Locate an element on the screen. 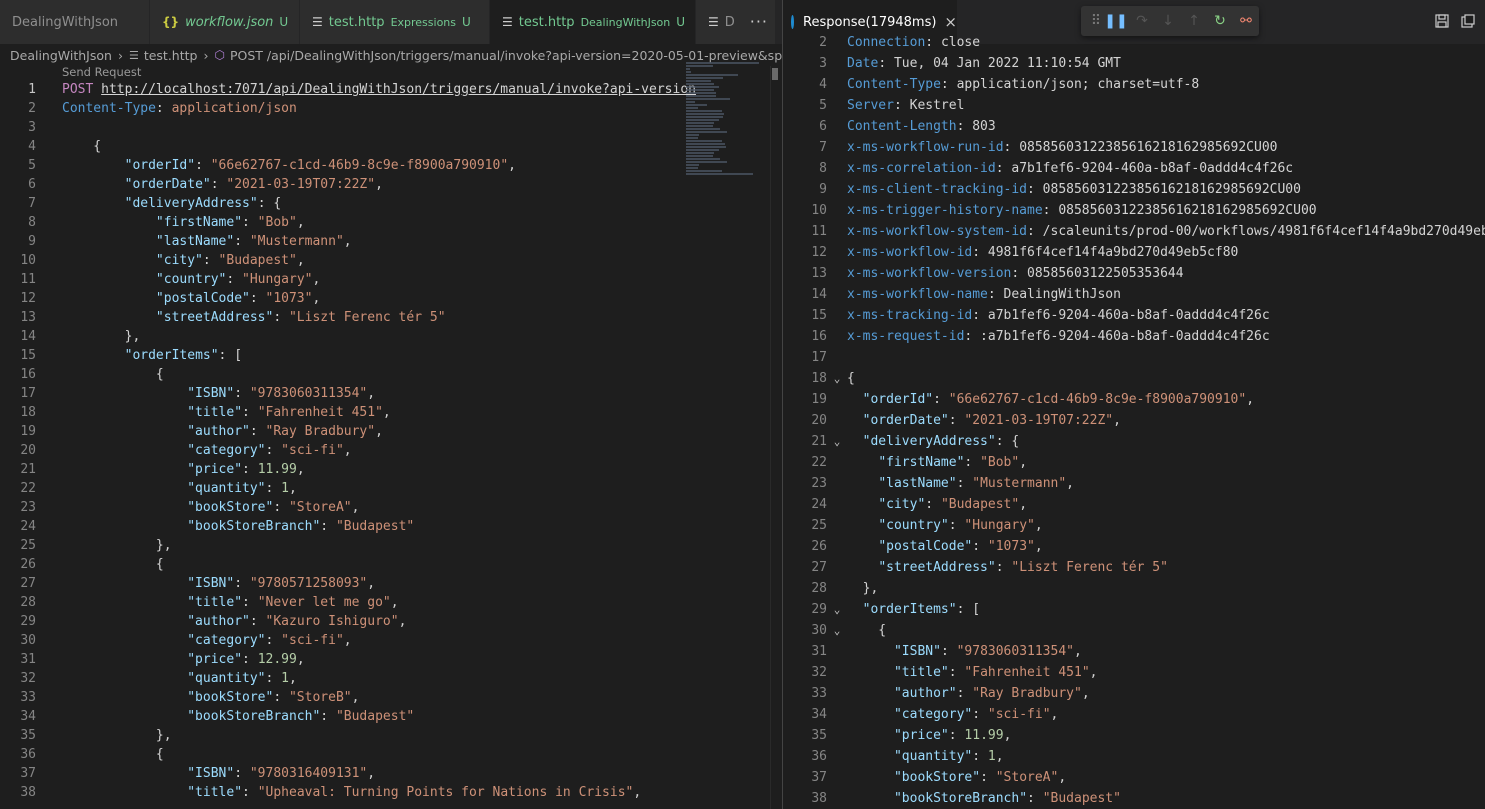 The width and height of the screenshot is (1485, 809). tab-0: DealingWithJson is located at coordinates (75, 22).